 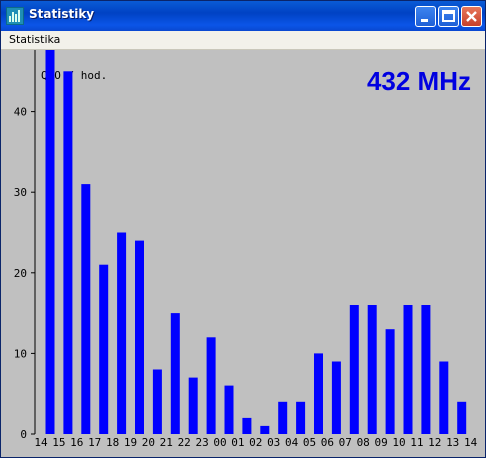 I want to click on minimize-button, so click(x=425, y=16).